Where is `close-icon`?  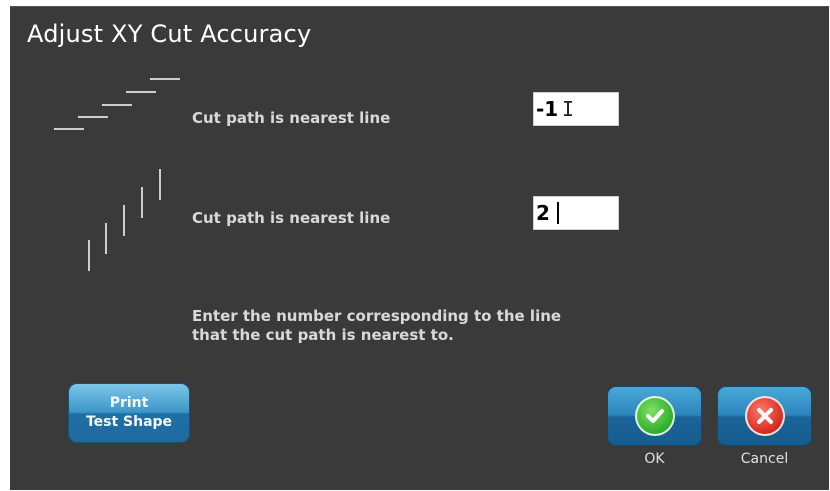
close-icon is located at coordinates (764, 416).